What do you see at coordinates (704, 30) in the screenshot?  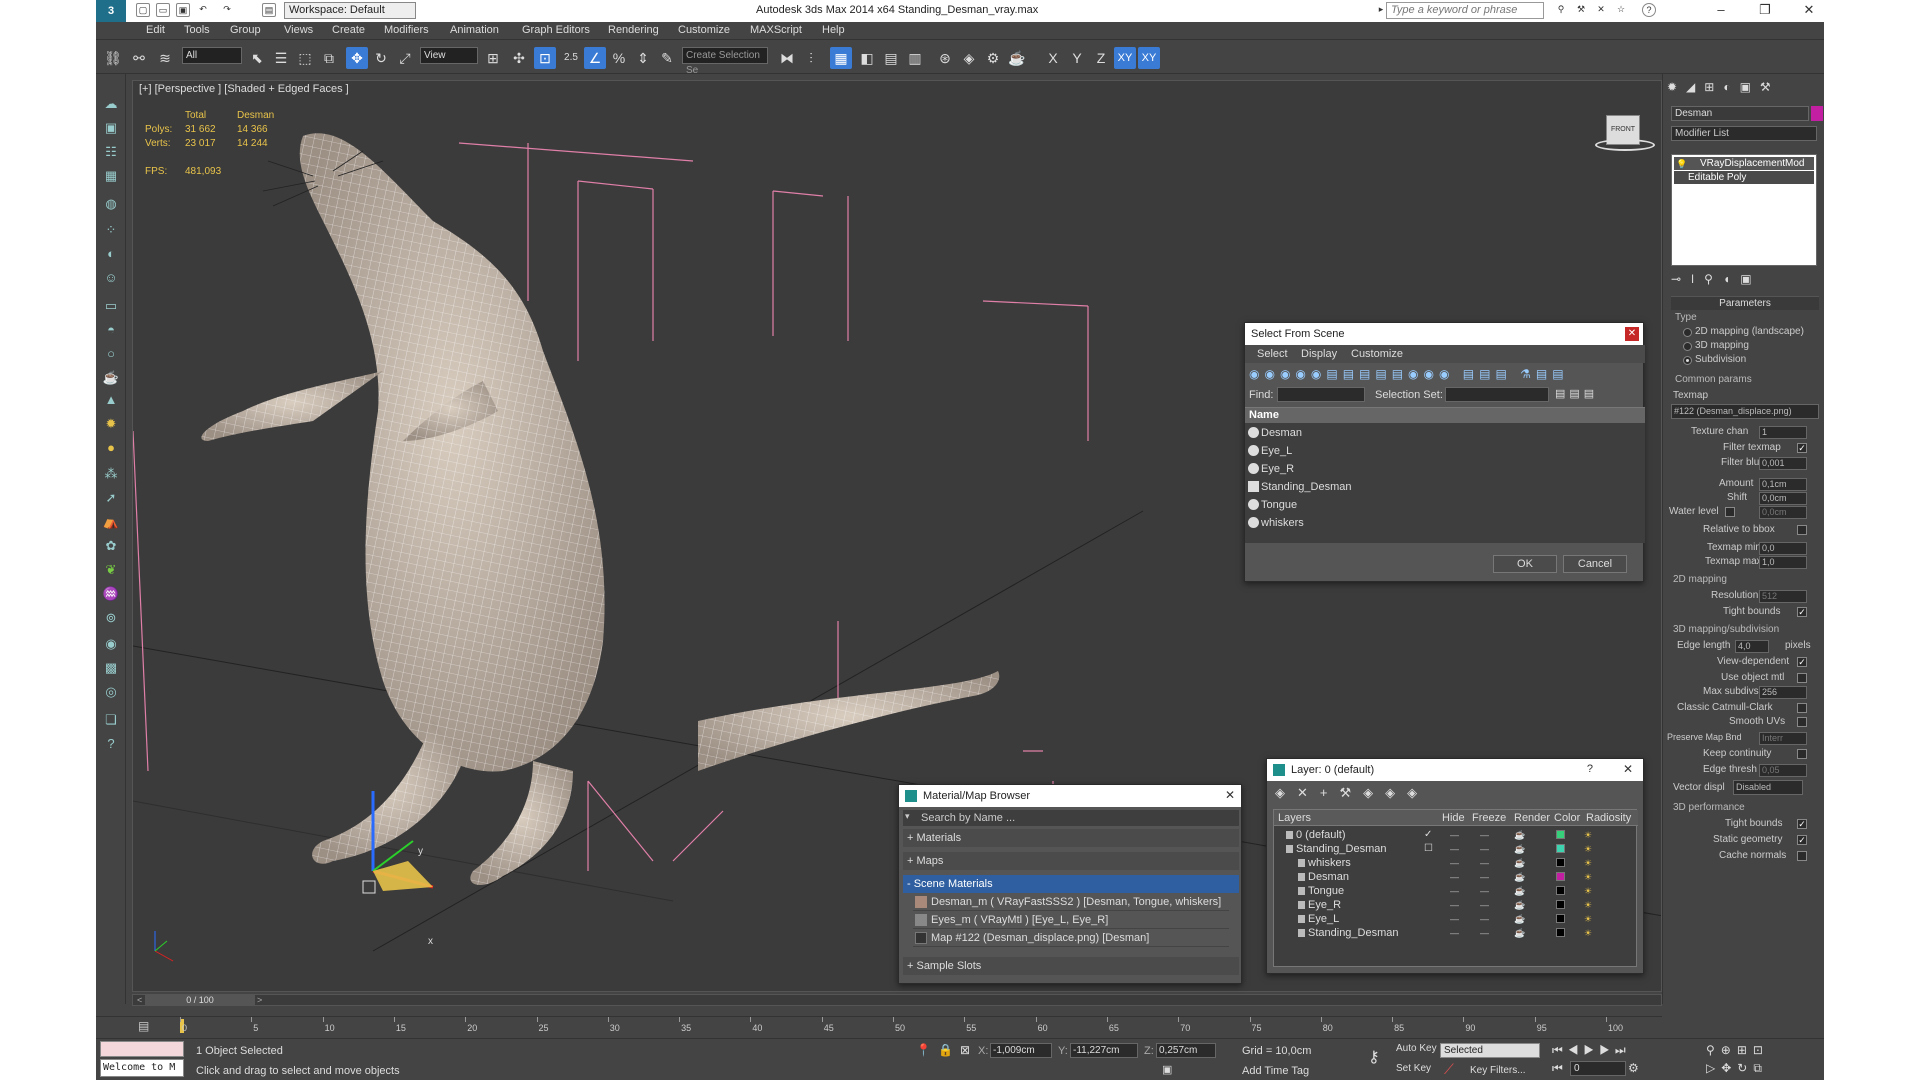 I see `menu-customize: Customize` at bounding box center [704, 30].